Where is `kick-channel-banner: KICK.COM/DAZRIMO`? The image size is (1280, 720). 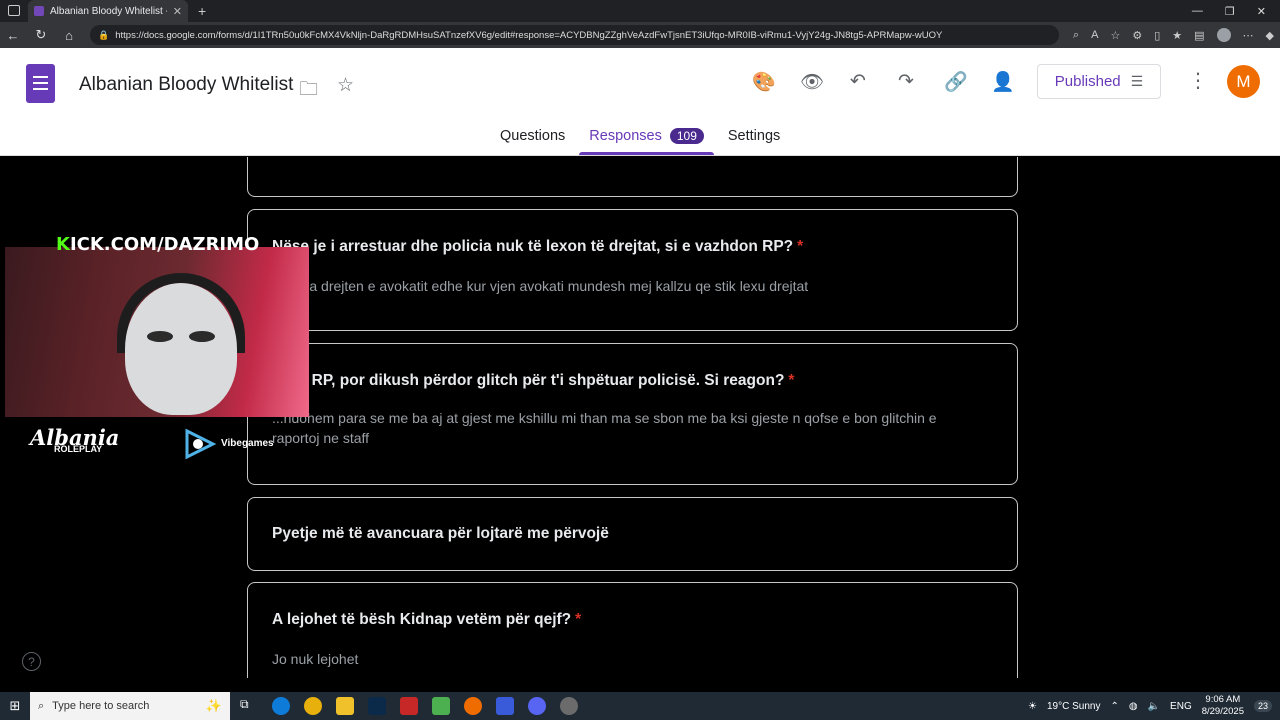 kick-channel-banner: KICK.COM/DAZRIMO is located at coordinates (158, 244).